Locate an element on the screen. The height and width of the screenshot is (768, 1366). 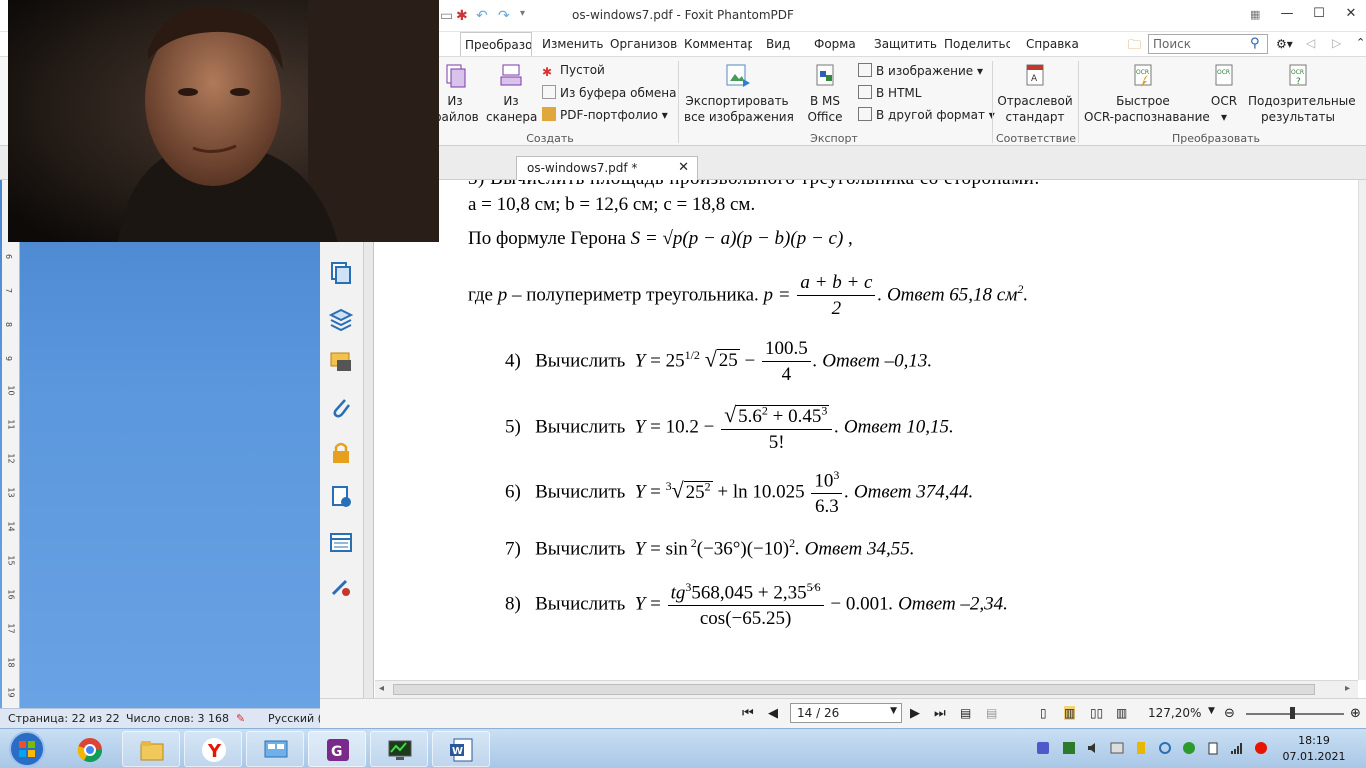
from-scanner-button: Из сканера is located at coordinates (511, 94).